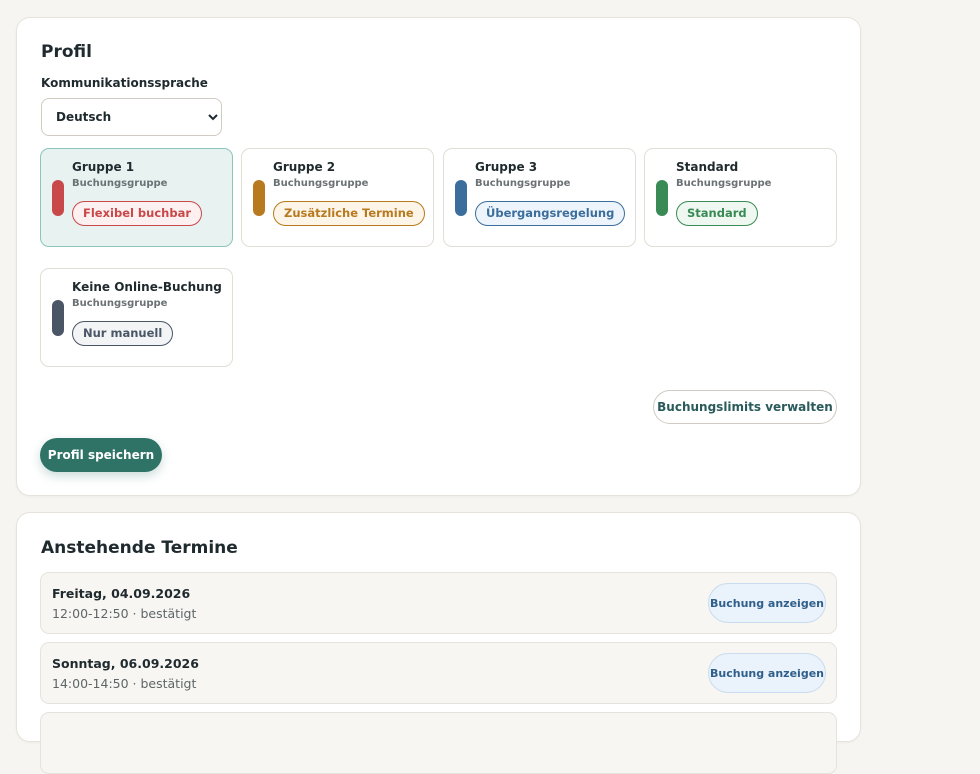 Image resolution: width=980 pixels, height=774 pixels. I want to click on group-name: Gruppe 2, so click(304, 167).